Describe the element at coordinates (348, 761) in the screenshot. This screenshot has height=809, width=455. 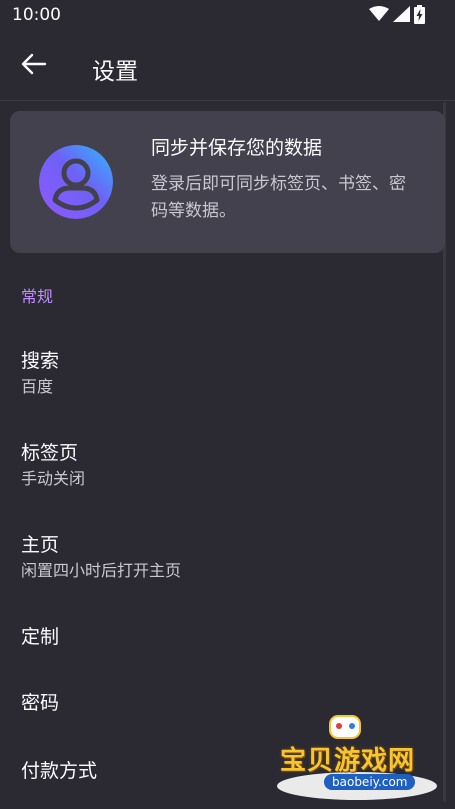
I see `watermark-text: 宝贝游戏网` at that location.